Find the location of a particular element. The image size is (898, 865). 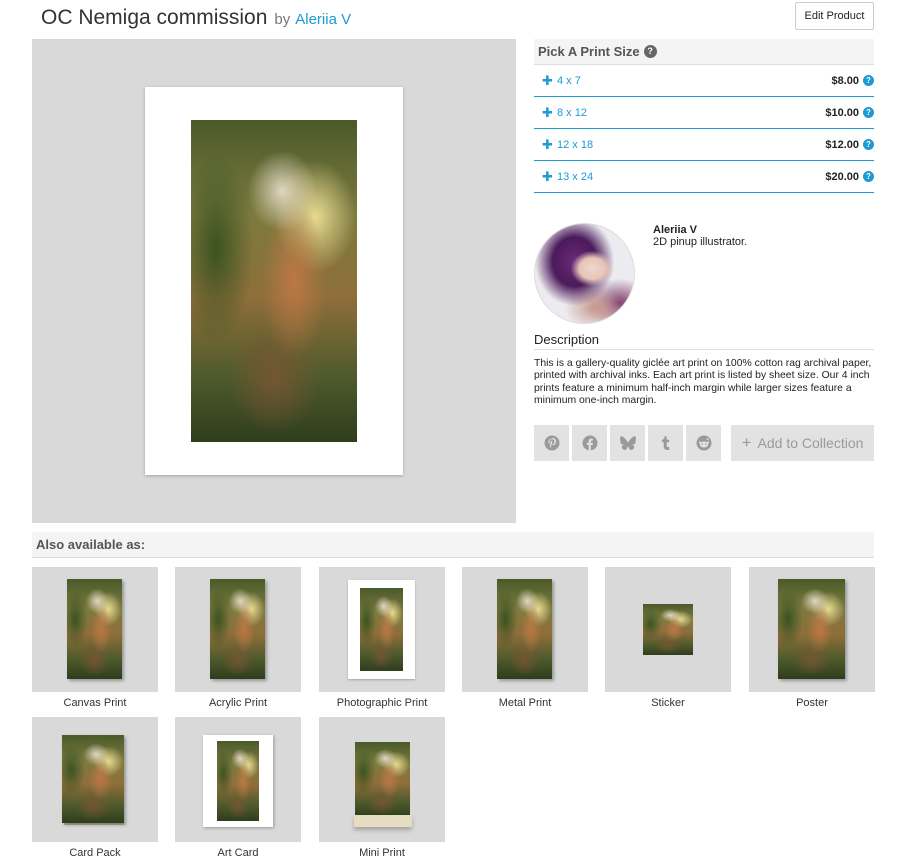

sticker-thumb-image is located at coordinates (668, 629).